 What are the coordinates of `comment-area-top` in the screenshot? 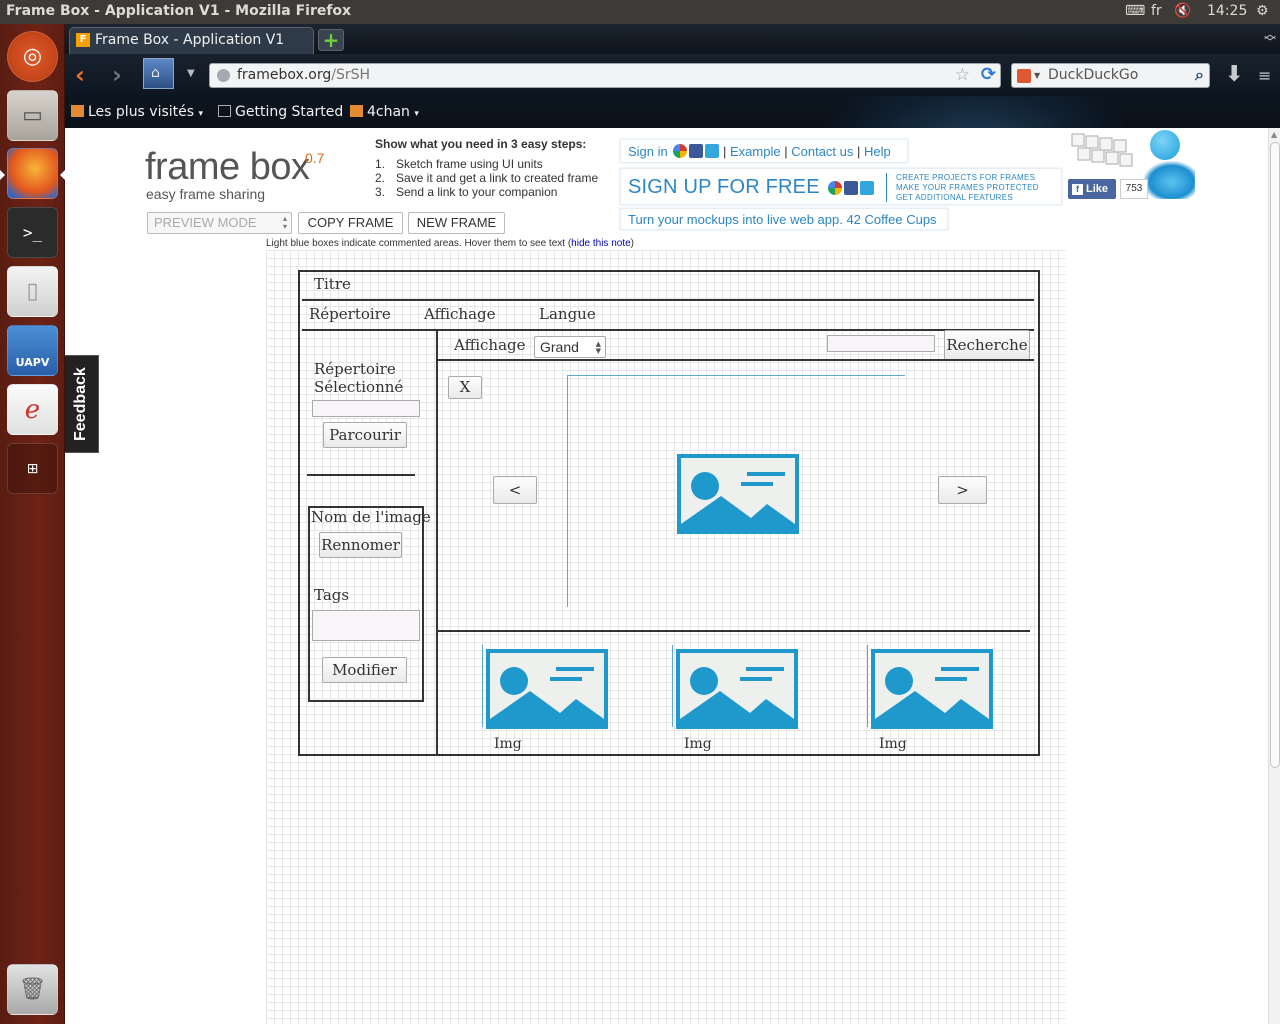 It's located at (736, 375).